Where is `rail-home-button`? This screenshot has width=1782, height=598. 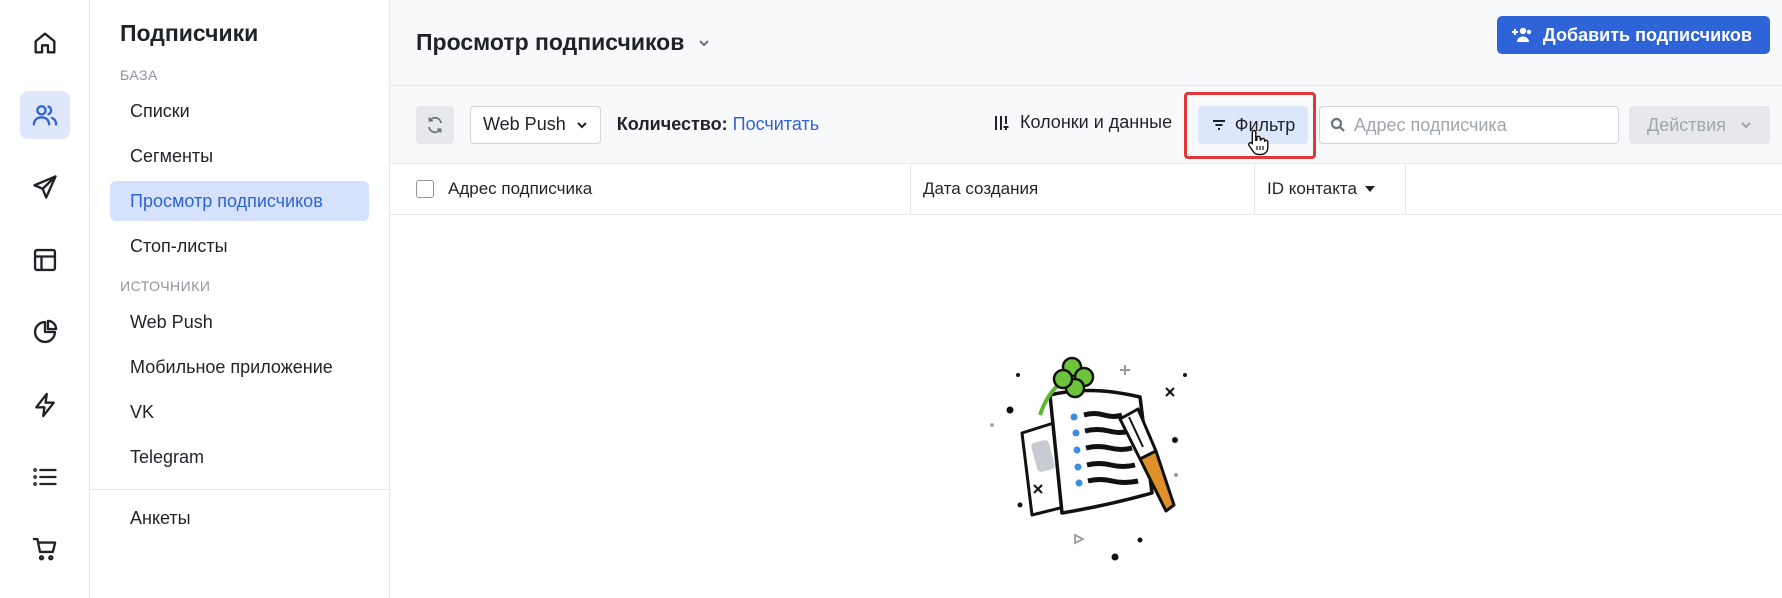
rail-home-button is located at coordinates (45, 42).